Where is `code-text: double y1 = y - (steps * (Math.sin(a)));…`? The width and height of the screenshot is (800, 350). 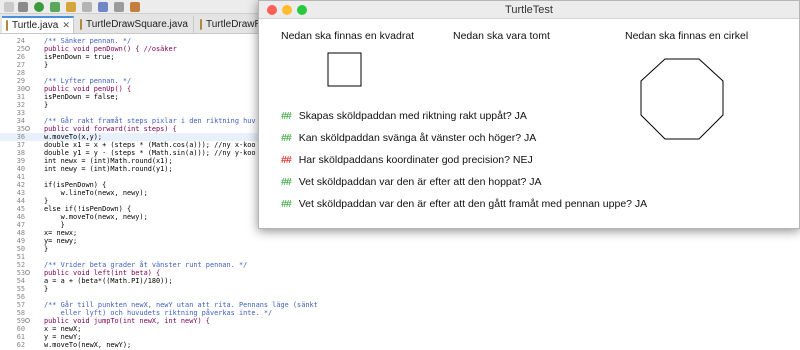
code-text: double y1 = y - (steps * (Math.sin(a)));… is located at coordinates (150, 153).